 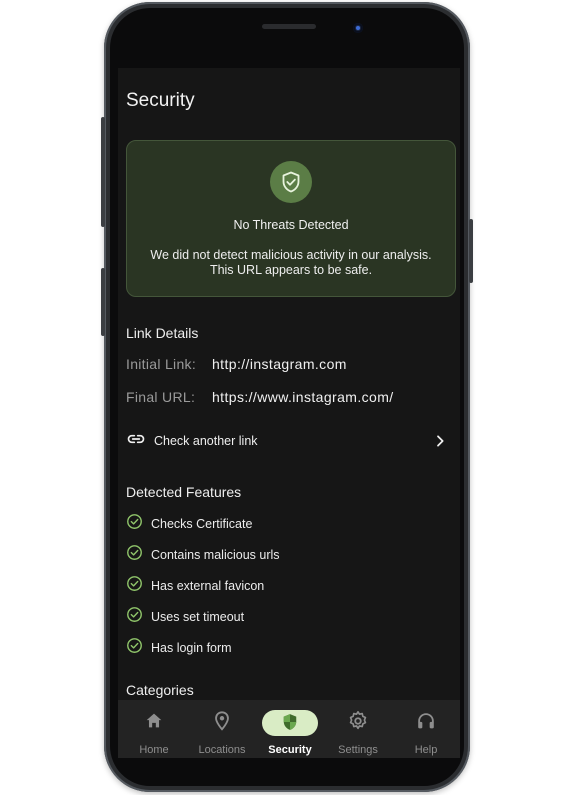 I want to click on feature-item: Has login form, so click(x=179, y=648).